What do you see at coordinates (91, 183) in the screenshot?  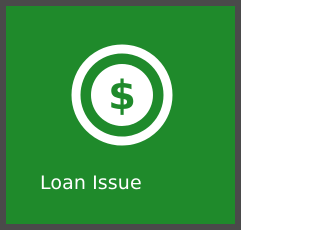 I see `tile-label: Loan Issue` at bounding box center [91, 183].